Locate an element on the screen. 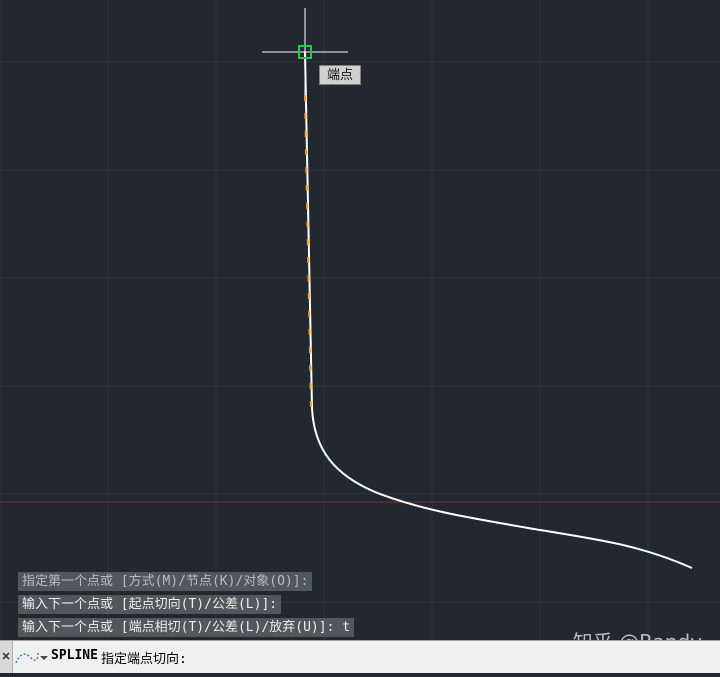 The image size is (720, 677). command-prompt: 指定端点切向: is located at coordinates (144, 657).